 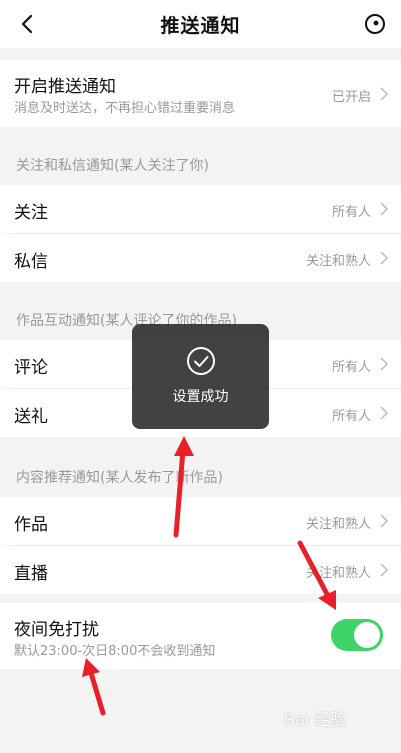 I want to click on page-title: 推送通知, so click(x=200, y=25).